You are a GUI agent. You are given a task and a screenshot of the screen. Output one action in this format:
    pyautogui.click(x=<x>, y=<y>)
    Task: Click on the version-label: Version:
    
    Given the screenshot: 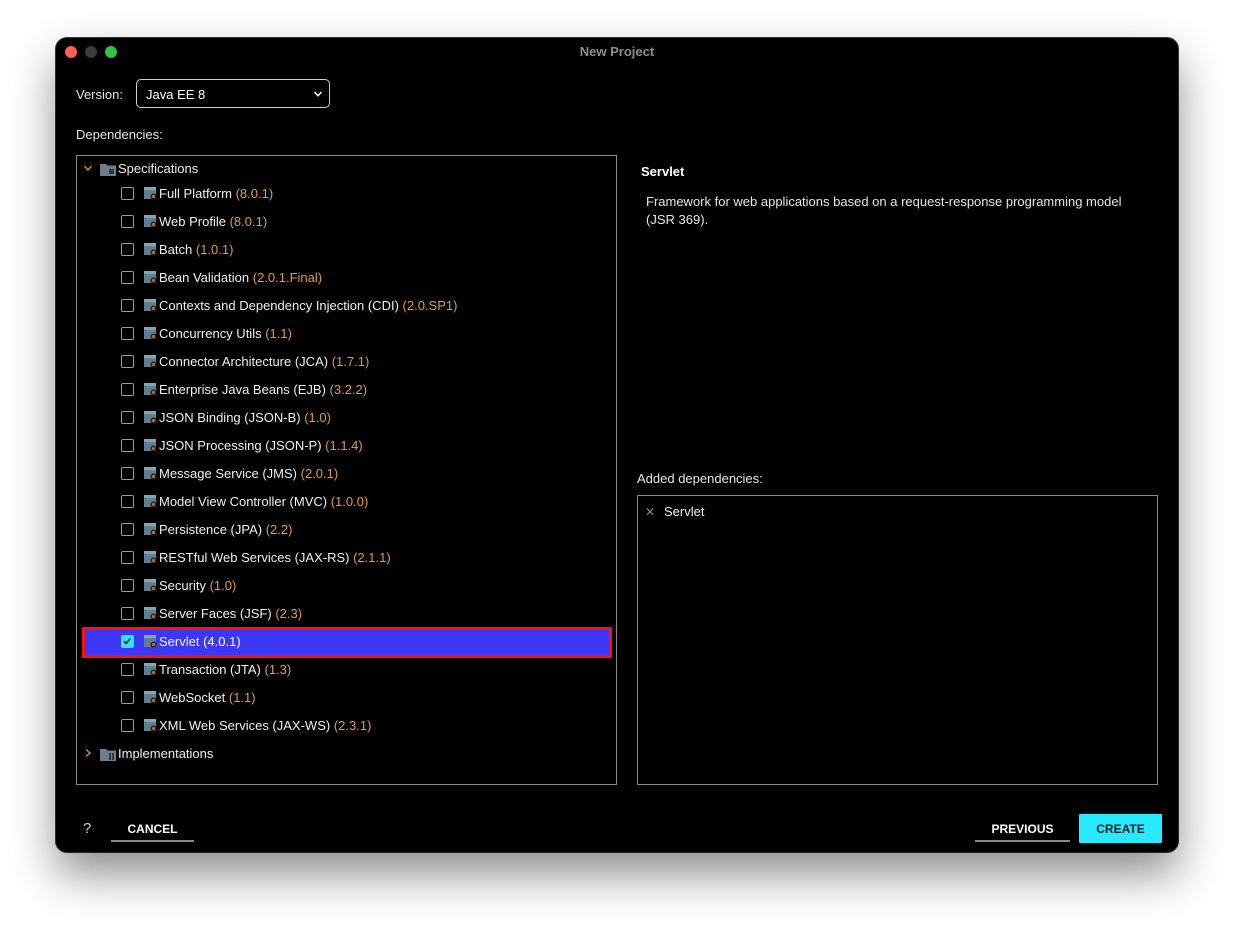 What is the action you would take?
    pyautogui.click(x=99, y=94)
    